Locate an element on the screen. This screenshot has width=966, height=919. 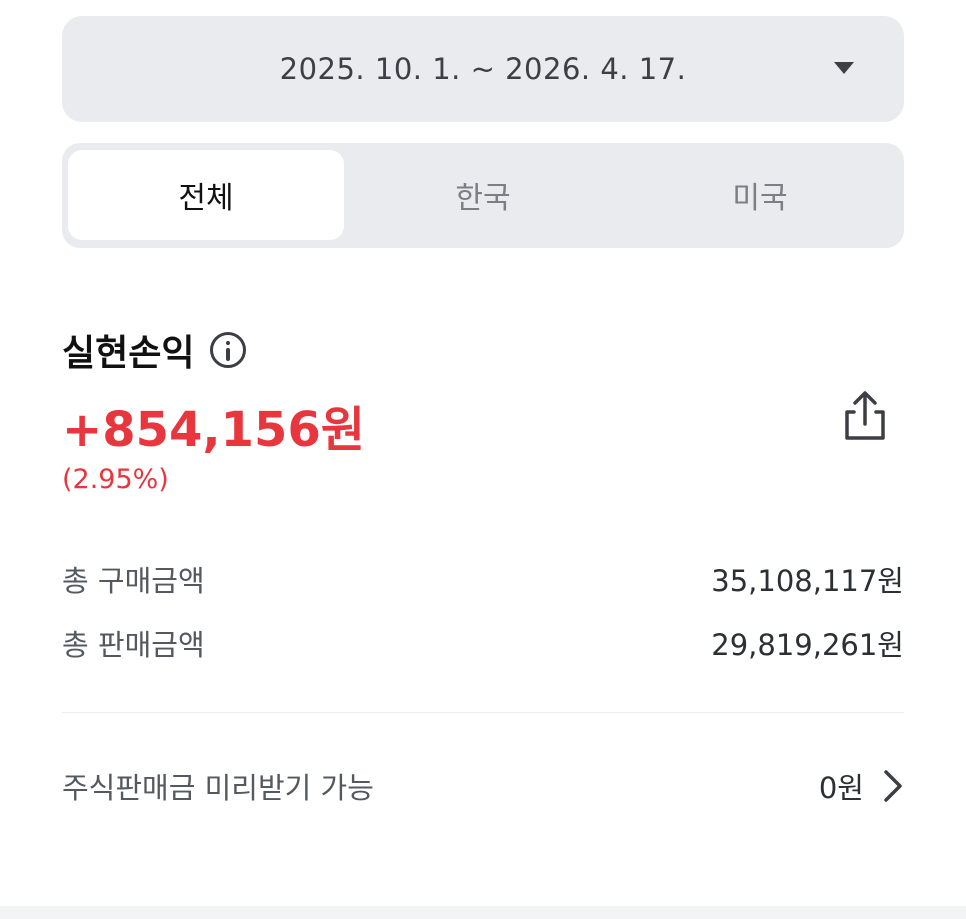
date-range-label: 2025. 10. 1. ~ 2026. 4. 17. is located at coordinates (483, 69).